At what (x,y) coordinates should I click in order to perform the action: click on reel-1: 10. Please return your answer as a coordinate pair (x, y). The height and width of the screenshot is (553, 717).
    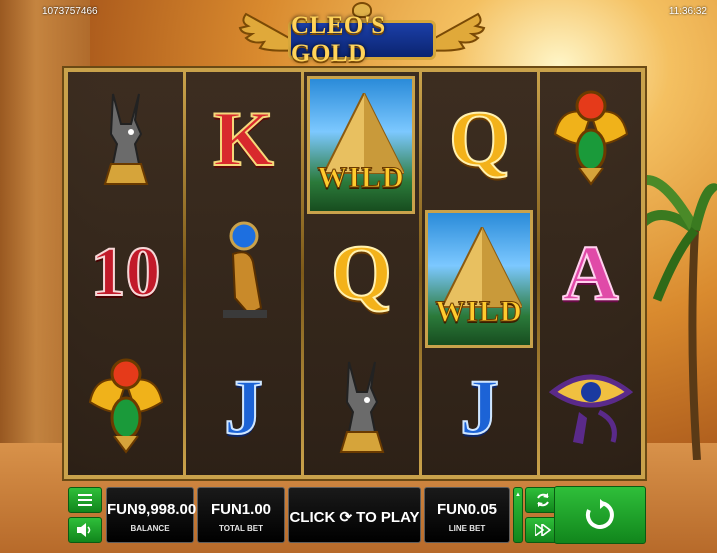
    Looking at the image, I should click on (125, 273).